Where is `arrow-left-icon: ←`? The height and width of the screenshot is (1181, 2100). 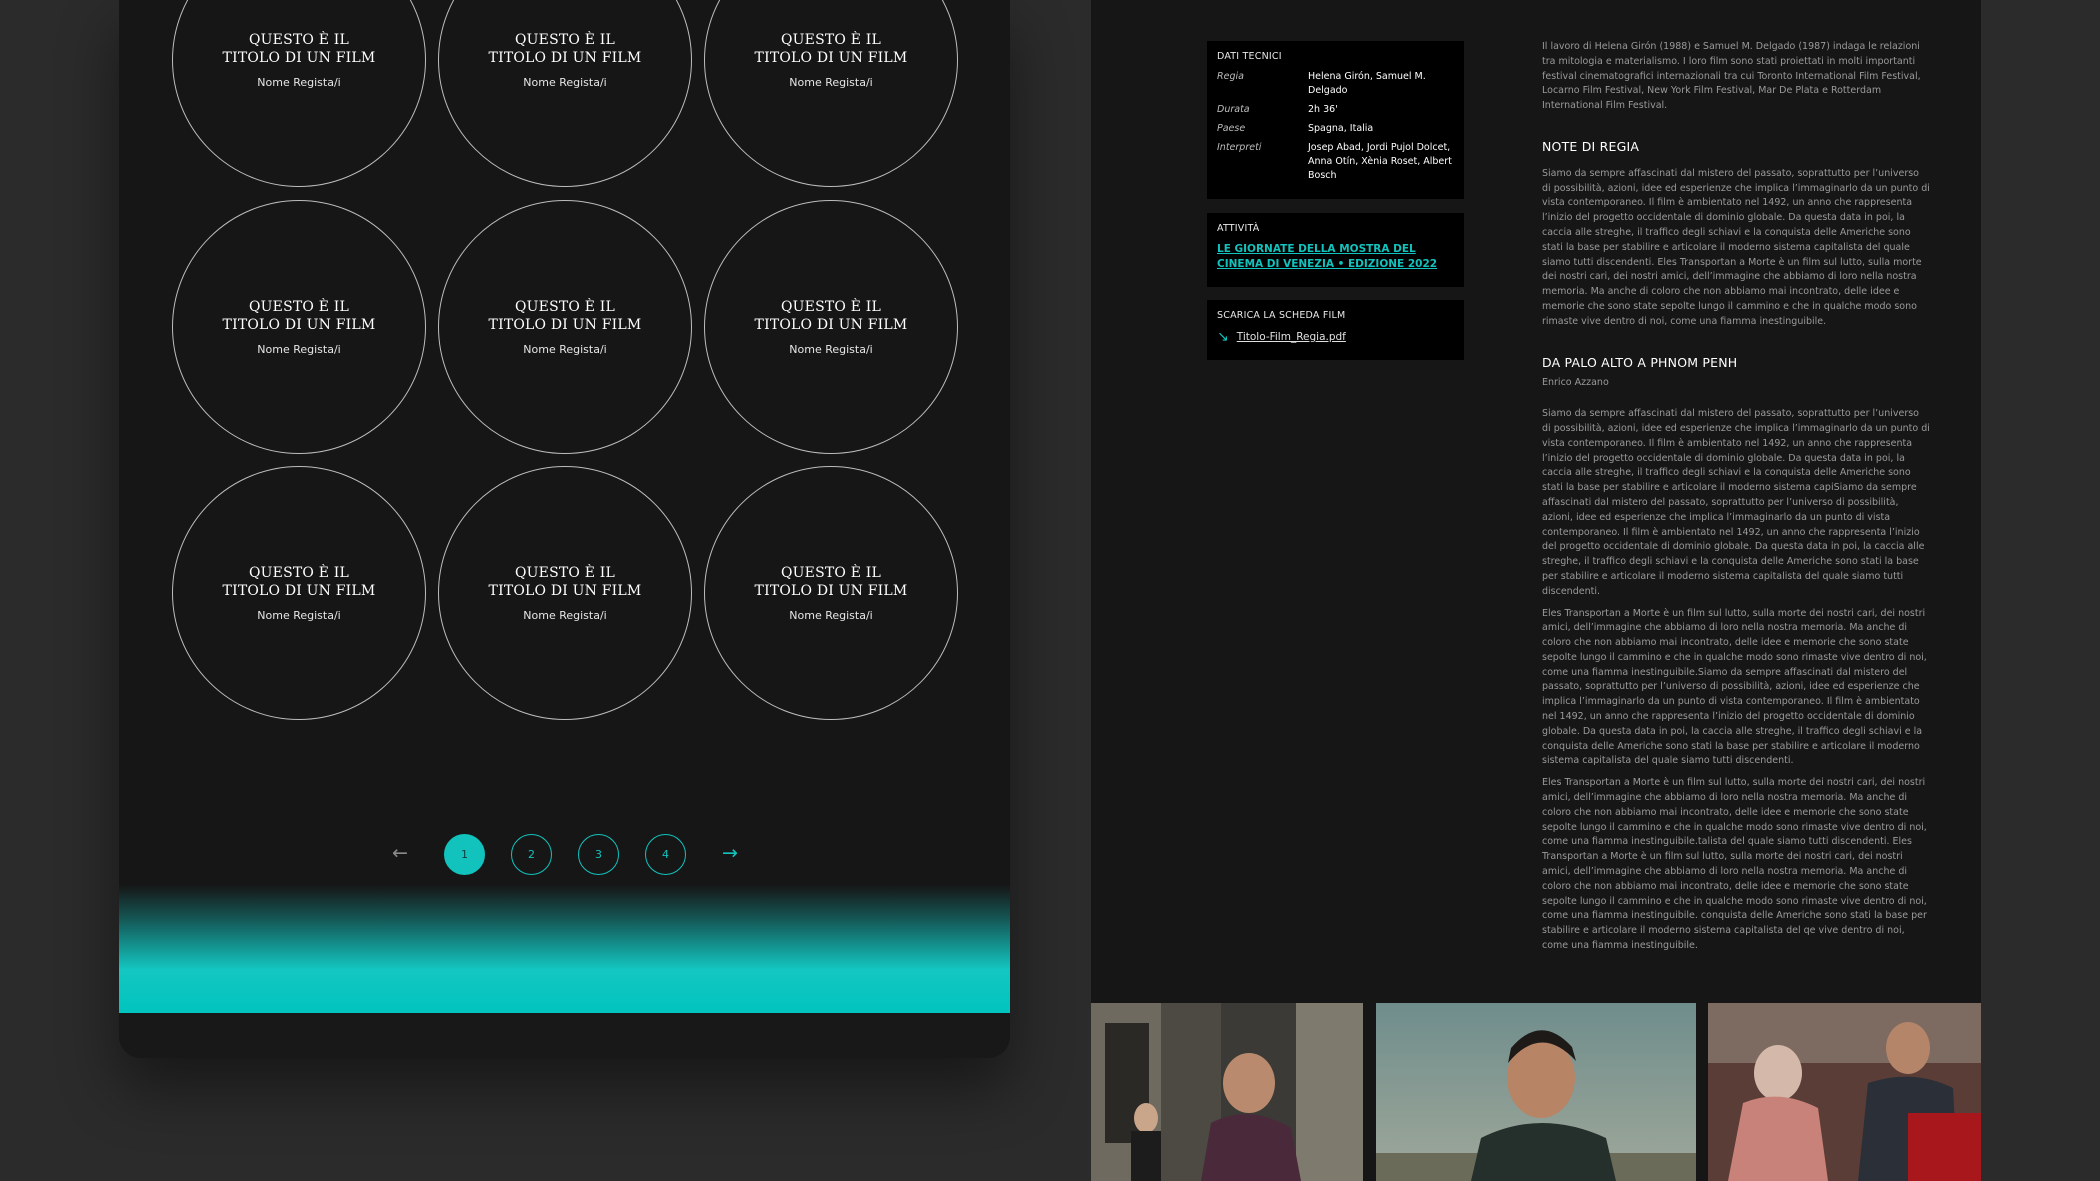
arrow-left-icon: ← is located at coordinates (400, 853).